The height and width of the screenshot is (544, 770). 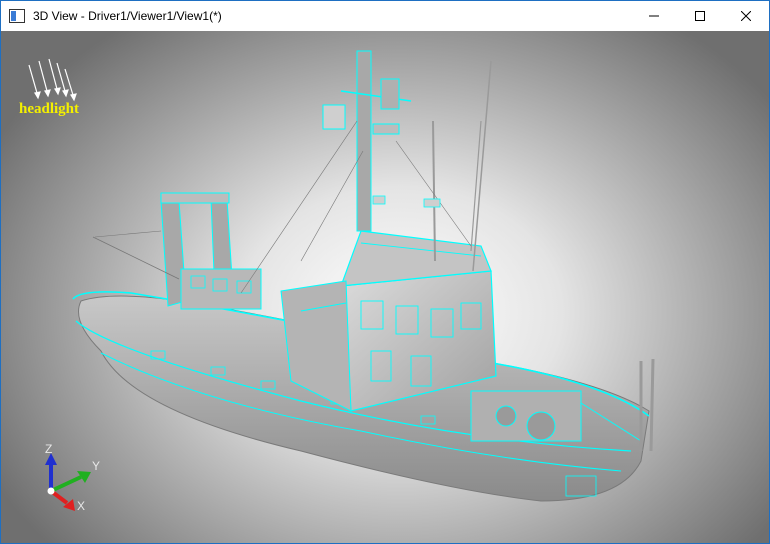 I want to click on close-button, so click(x=746, y=16).